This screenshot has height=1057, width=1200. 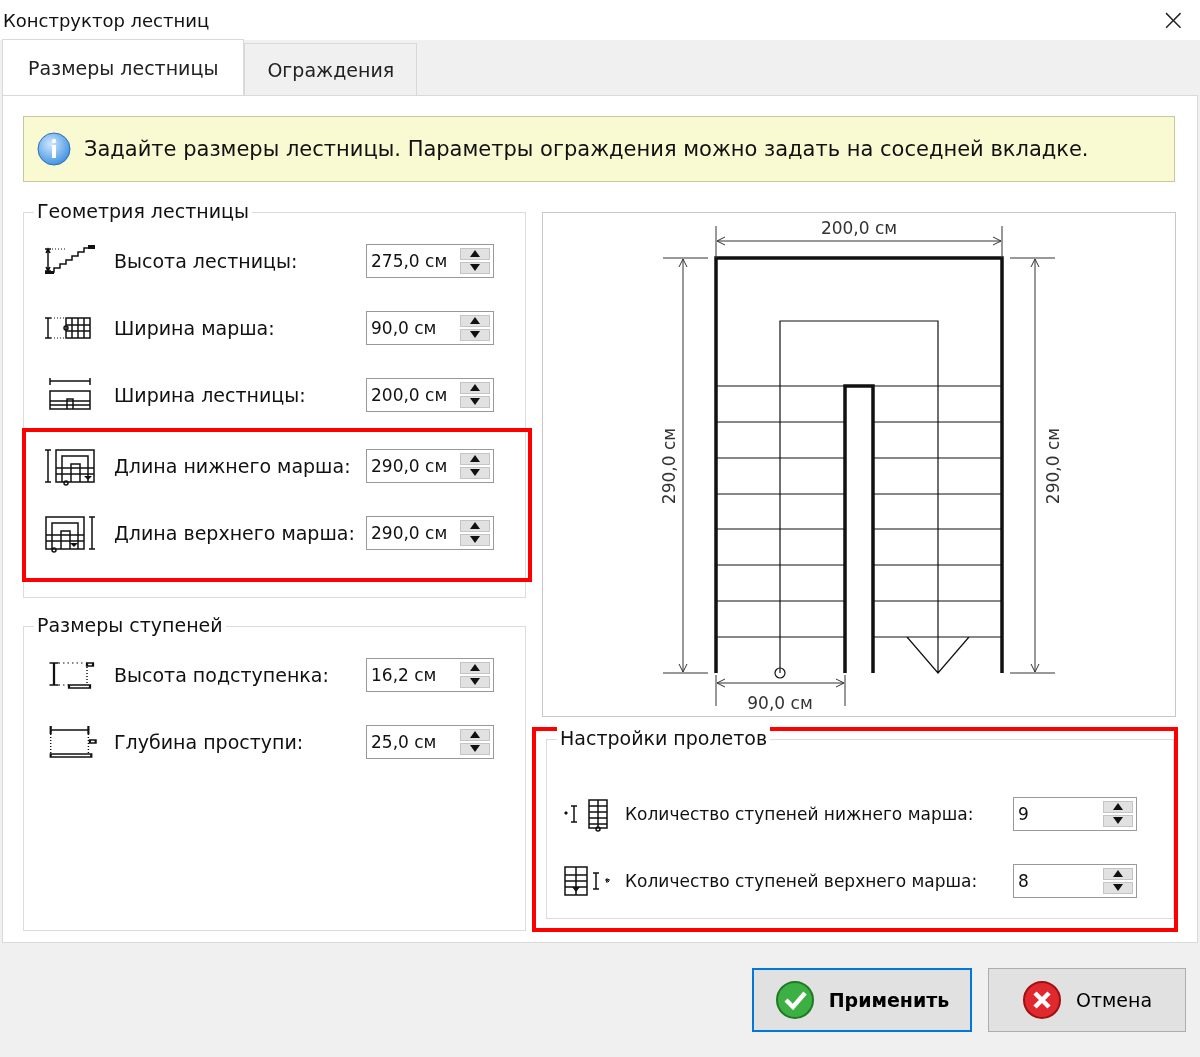 I want to click on field-label: Глубина проступи:, so click(x=209, y=741).